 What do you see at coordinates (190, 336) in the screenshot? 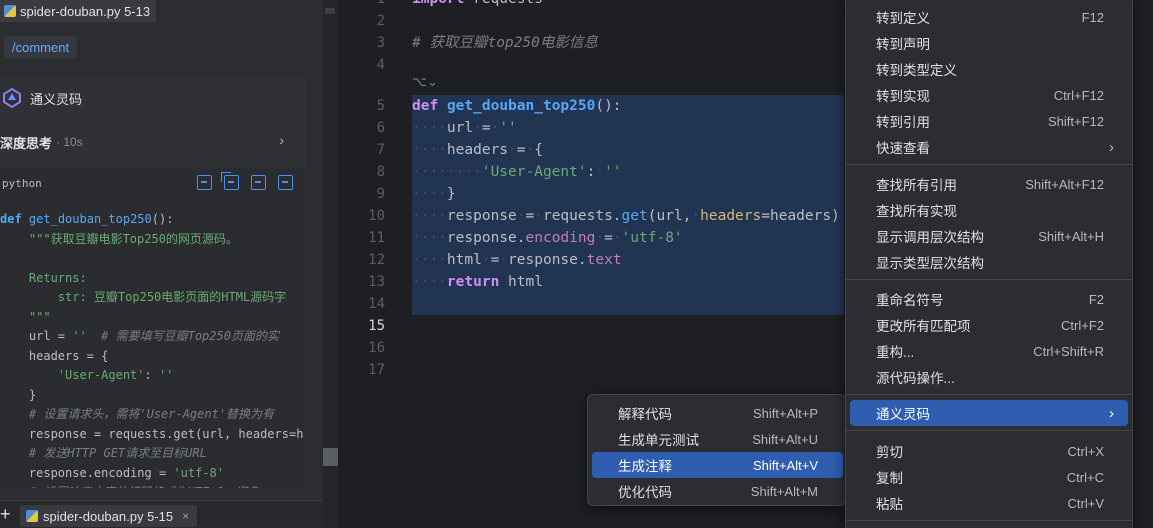
I see `code-token: # 需要填写豆瓣Top250页面的实` at bounding box center [190, 336].